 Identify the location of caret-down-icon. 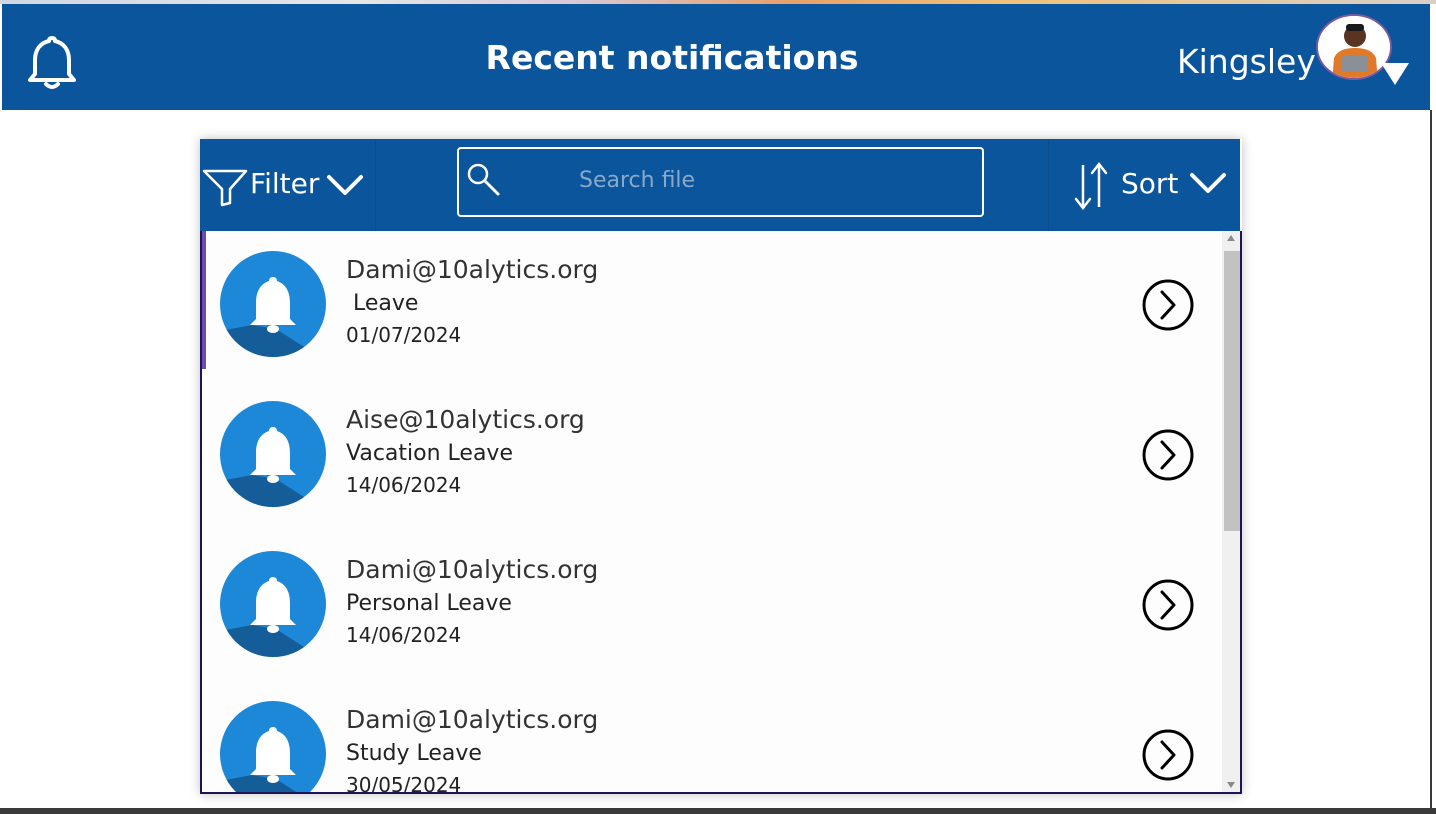
(1395, 74).